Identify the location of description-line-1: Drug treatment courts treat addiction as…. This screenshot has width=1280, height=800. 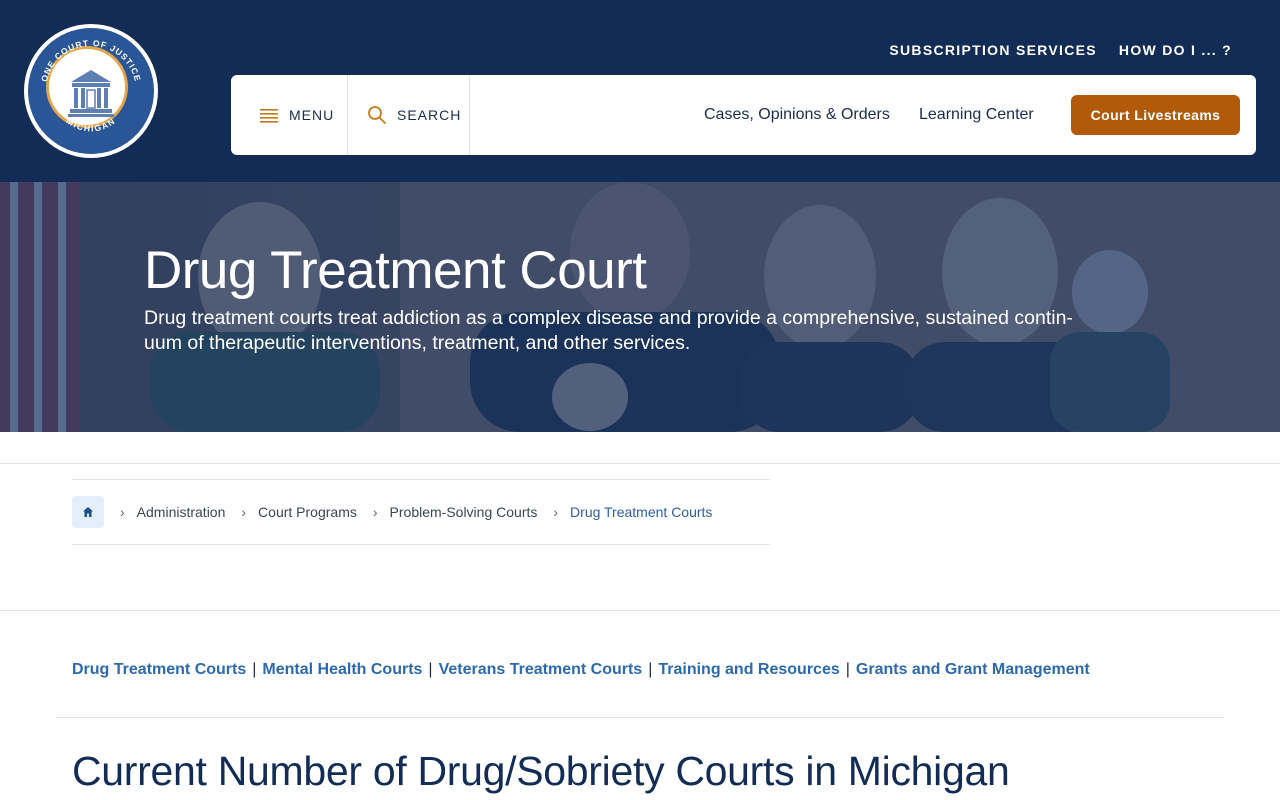
(608, 318).